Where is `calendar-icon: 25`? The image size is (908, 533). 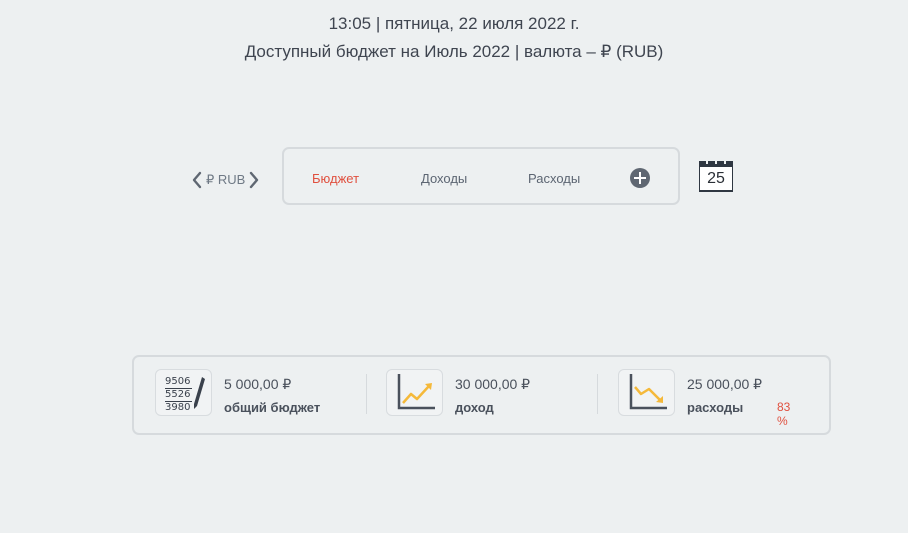 calendar-icon: 25 is located at coordinates (716, 176).